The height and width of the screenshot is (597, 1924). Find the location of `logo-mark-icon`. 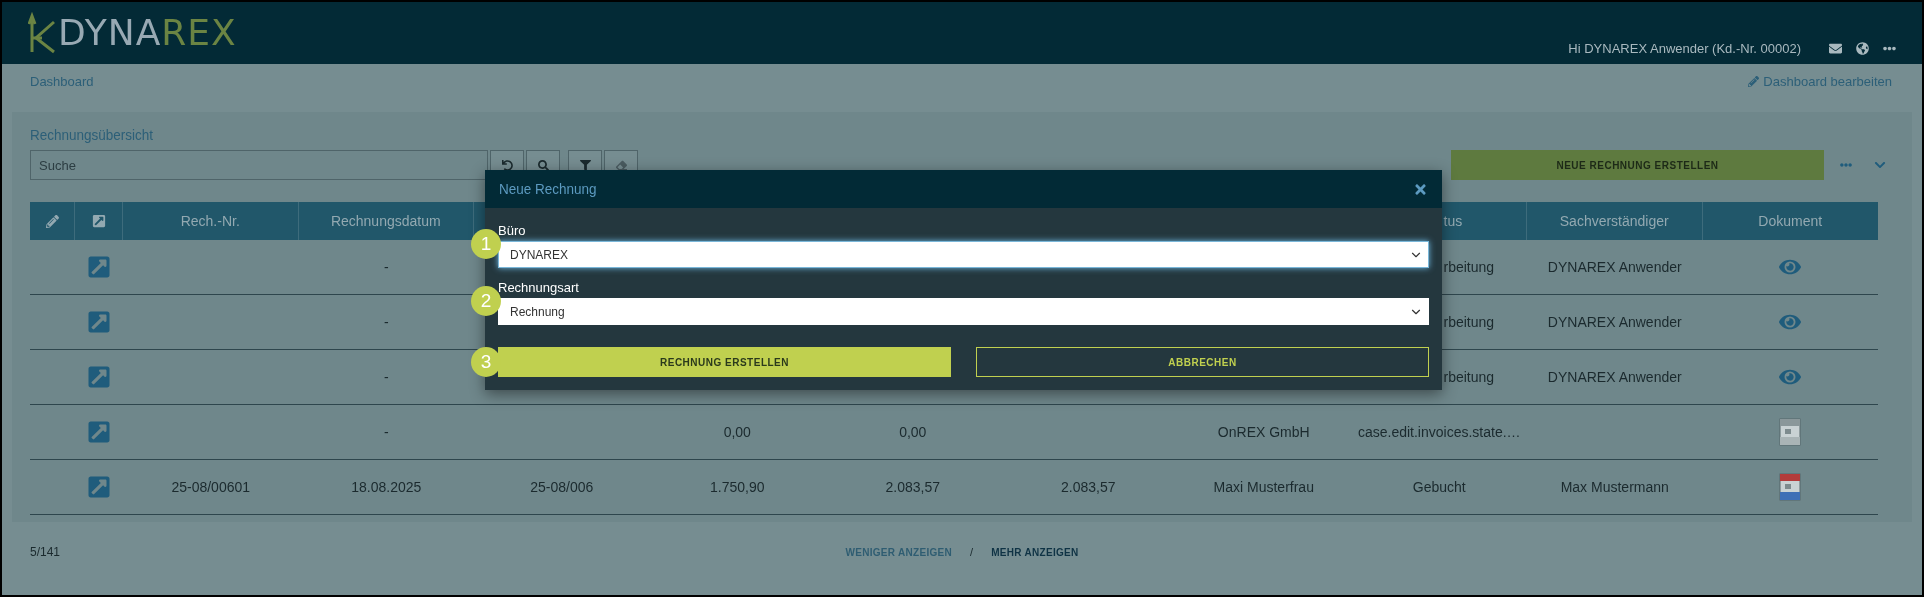

logo-mark-icon is located at coordinates (42, 33).